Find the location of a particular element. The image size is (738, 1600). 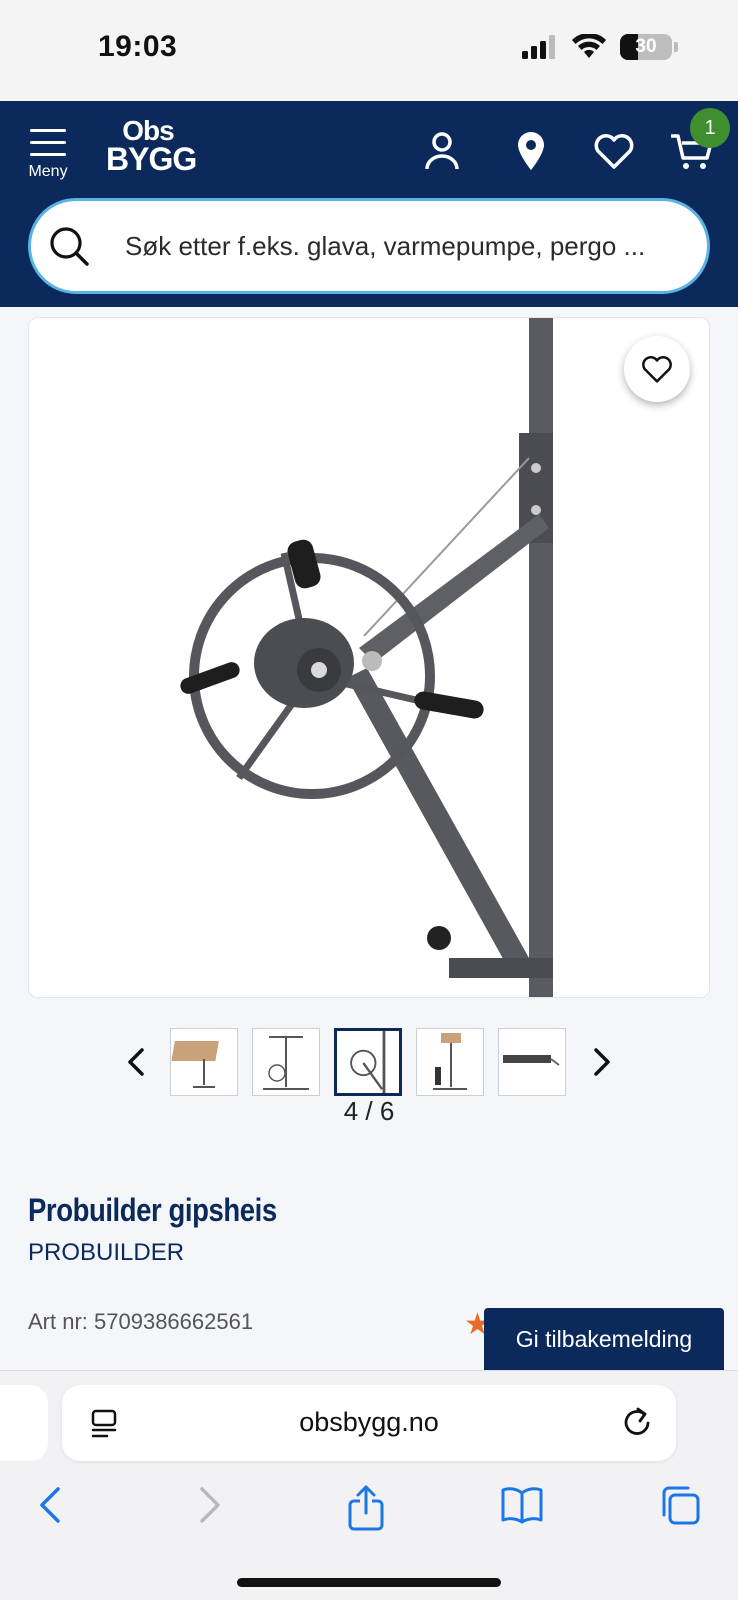

menu-button: Meny is located at coordinates (48, 154).